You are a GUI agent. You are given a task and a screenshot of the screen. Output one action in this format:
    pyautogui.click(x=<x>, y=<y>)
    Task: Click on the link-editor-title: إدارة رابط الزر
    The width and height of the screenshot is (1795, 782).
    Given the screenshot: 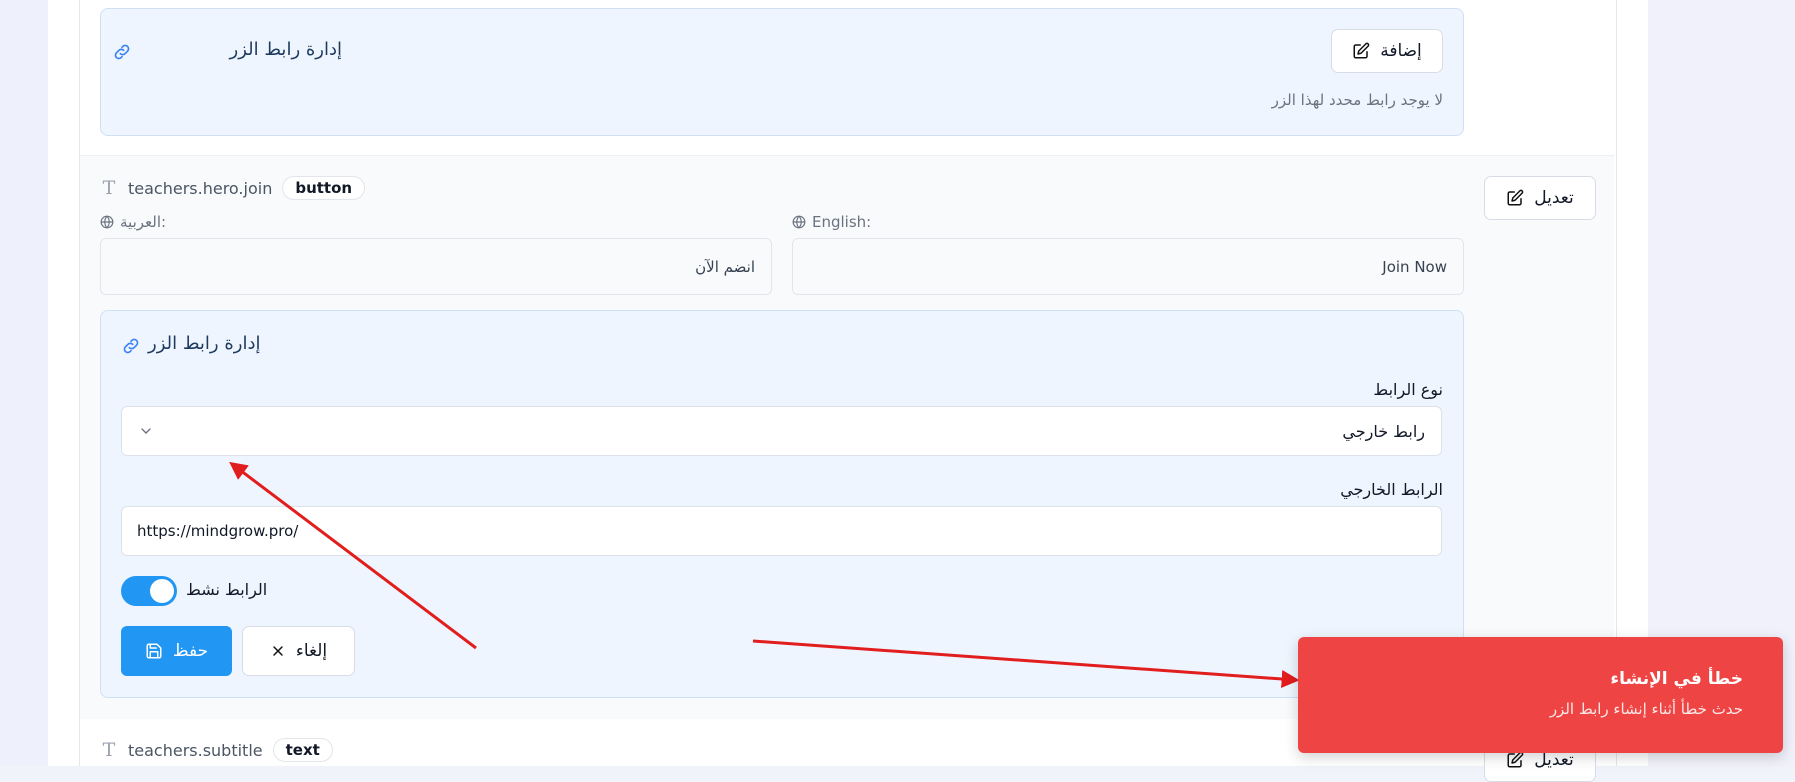 What is the action you would take?
    pyautogui.click(x=204, y=343)
    